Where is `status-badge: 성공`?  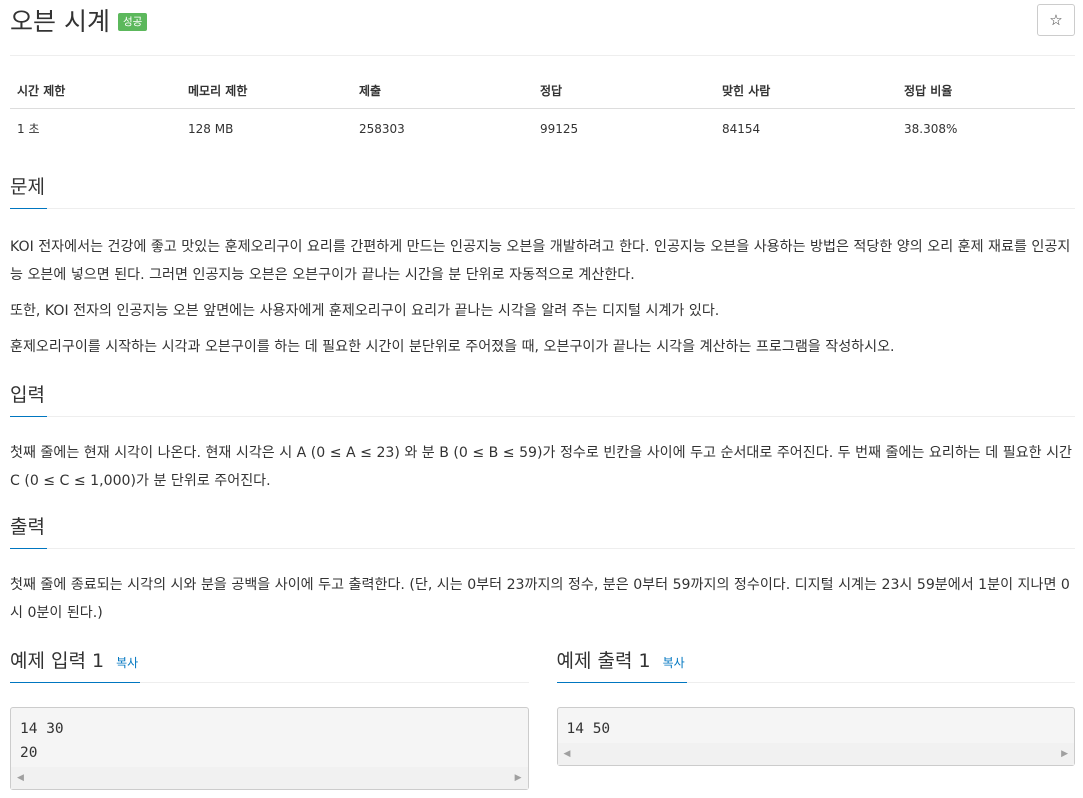 status-badge: 성공 is located at coordinates (132, 22).